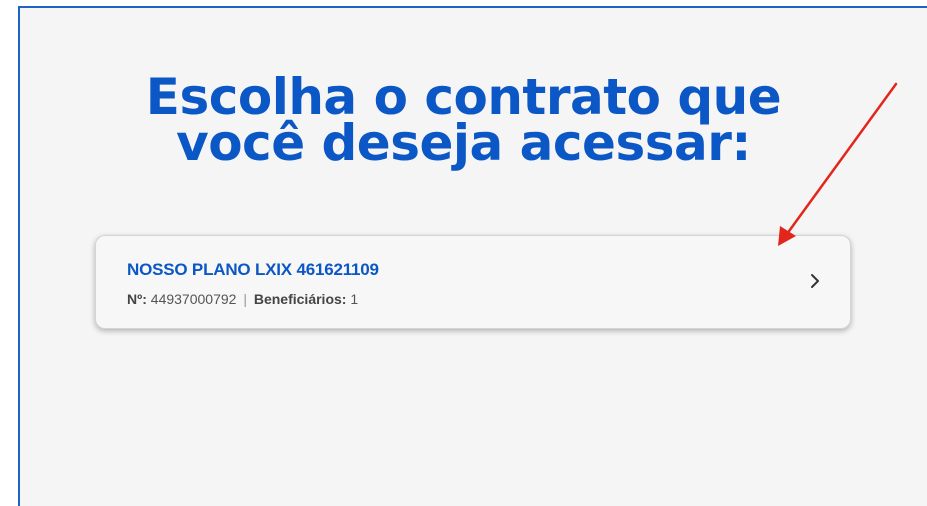  Describe the element at coordinates (838, 164) in the screenshot. I see `red-arrow-annotation` at that location.